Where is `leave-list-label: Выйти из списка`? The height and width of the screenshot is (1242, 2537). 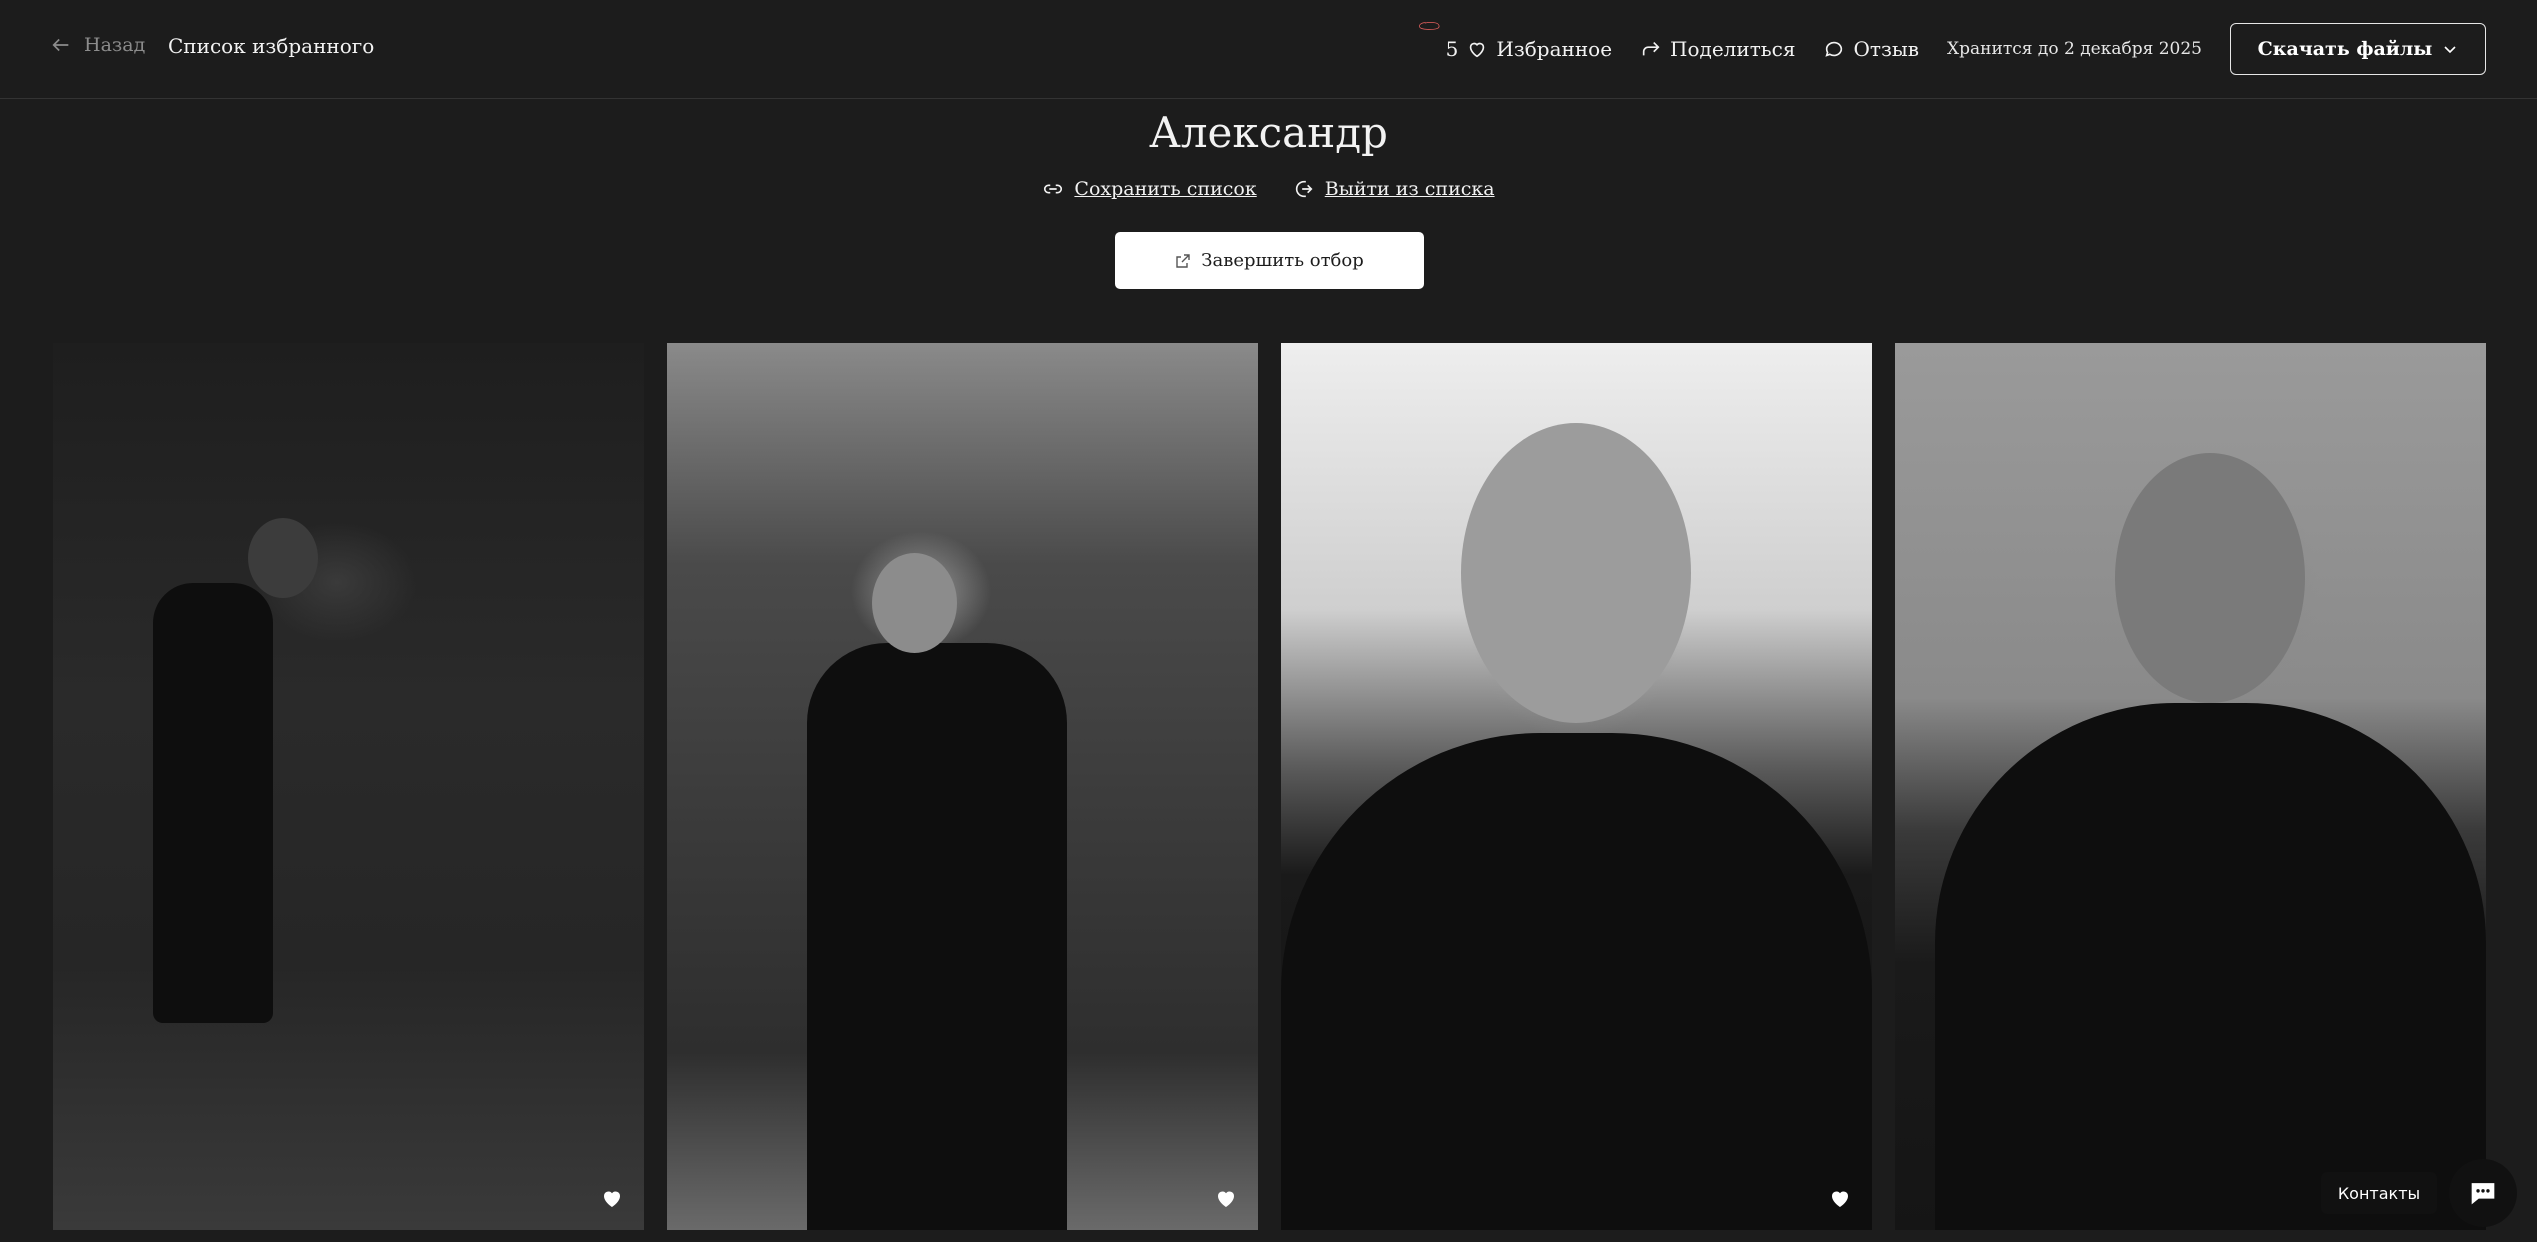
leave-list-label: Выйти из списка is located at coordinates (1409, 189).